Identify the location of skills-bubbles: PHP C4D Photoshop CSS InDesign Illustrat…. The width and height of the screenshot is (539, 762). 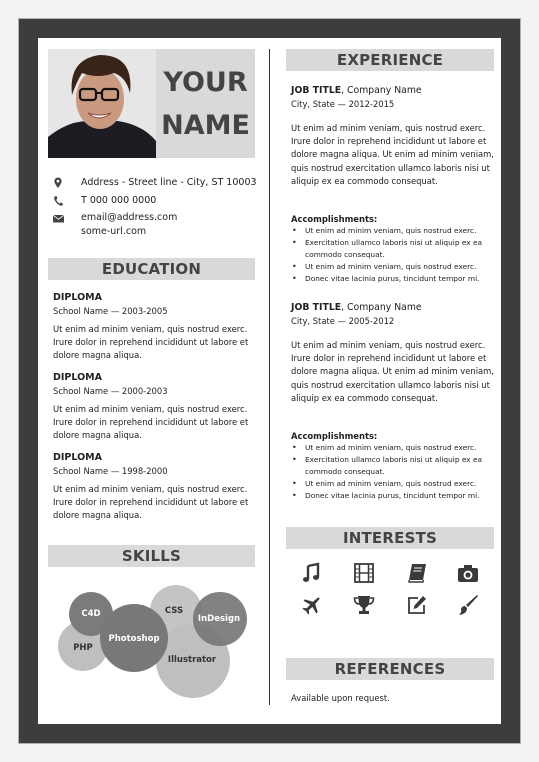
(151, 640).